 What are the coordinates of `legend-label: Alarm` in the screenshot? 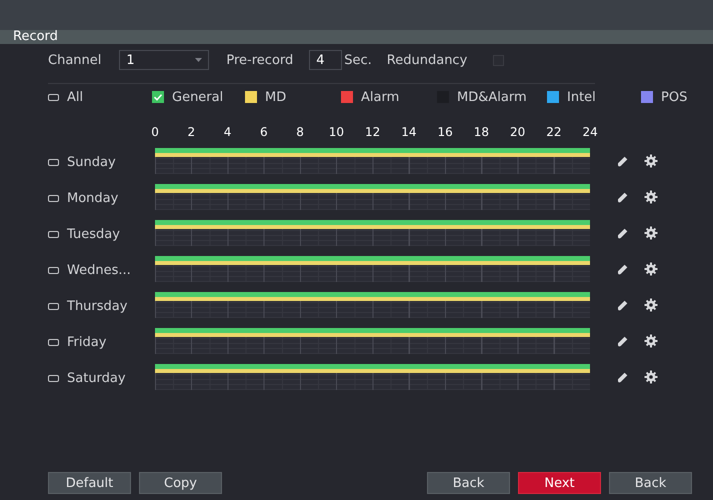 It's located at (380, 97).